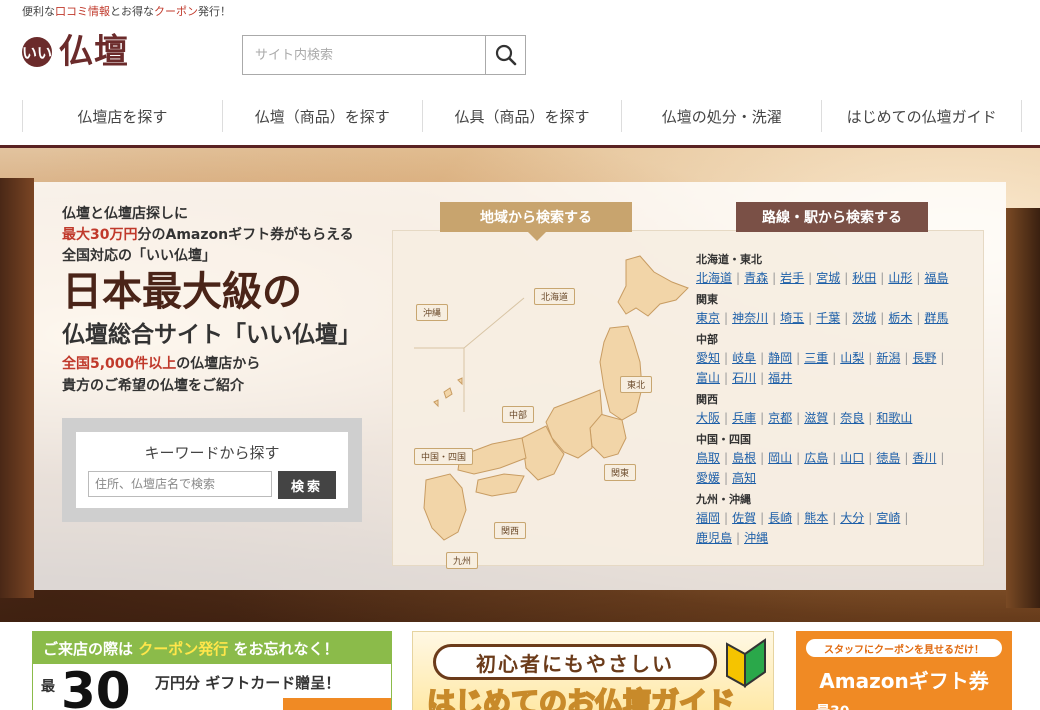 The image size is (1040, 710). I want to click on pref-link: 新潟, so click(888, 358).